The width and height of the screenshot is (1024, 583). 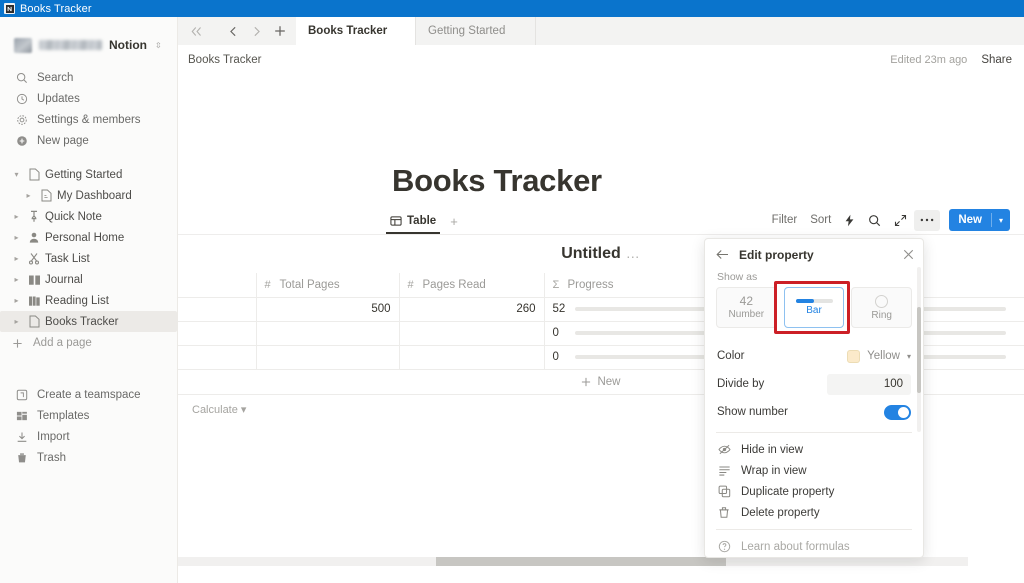 What do you see at coordinates (472, 309) in the screenshot?
I see `cell-pages-read: 260` at bounding box center [472, 309].